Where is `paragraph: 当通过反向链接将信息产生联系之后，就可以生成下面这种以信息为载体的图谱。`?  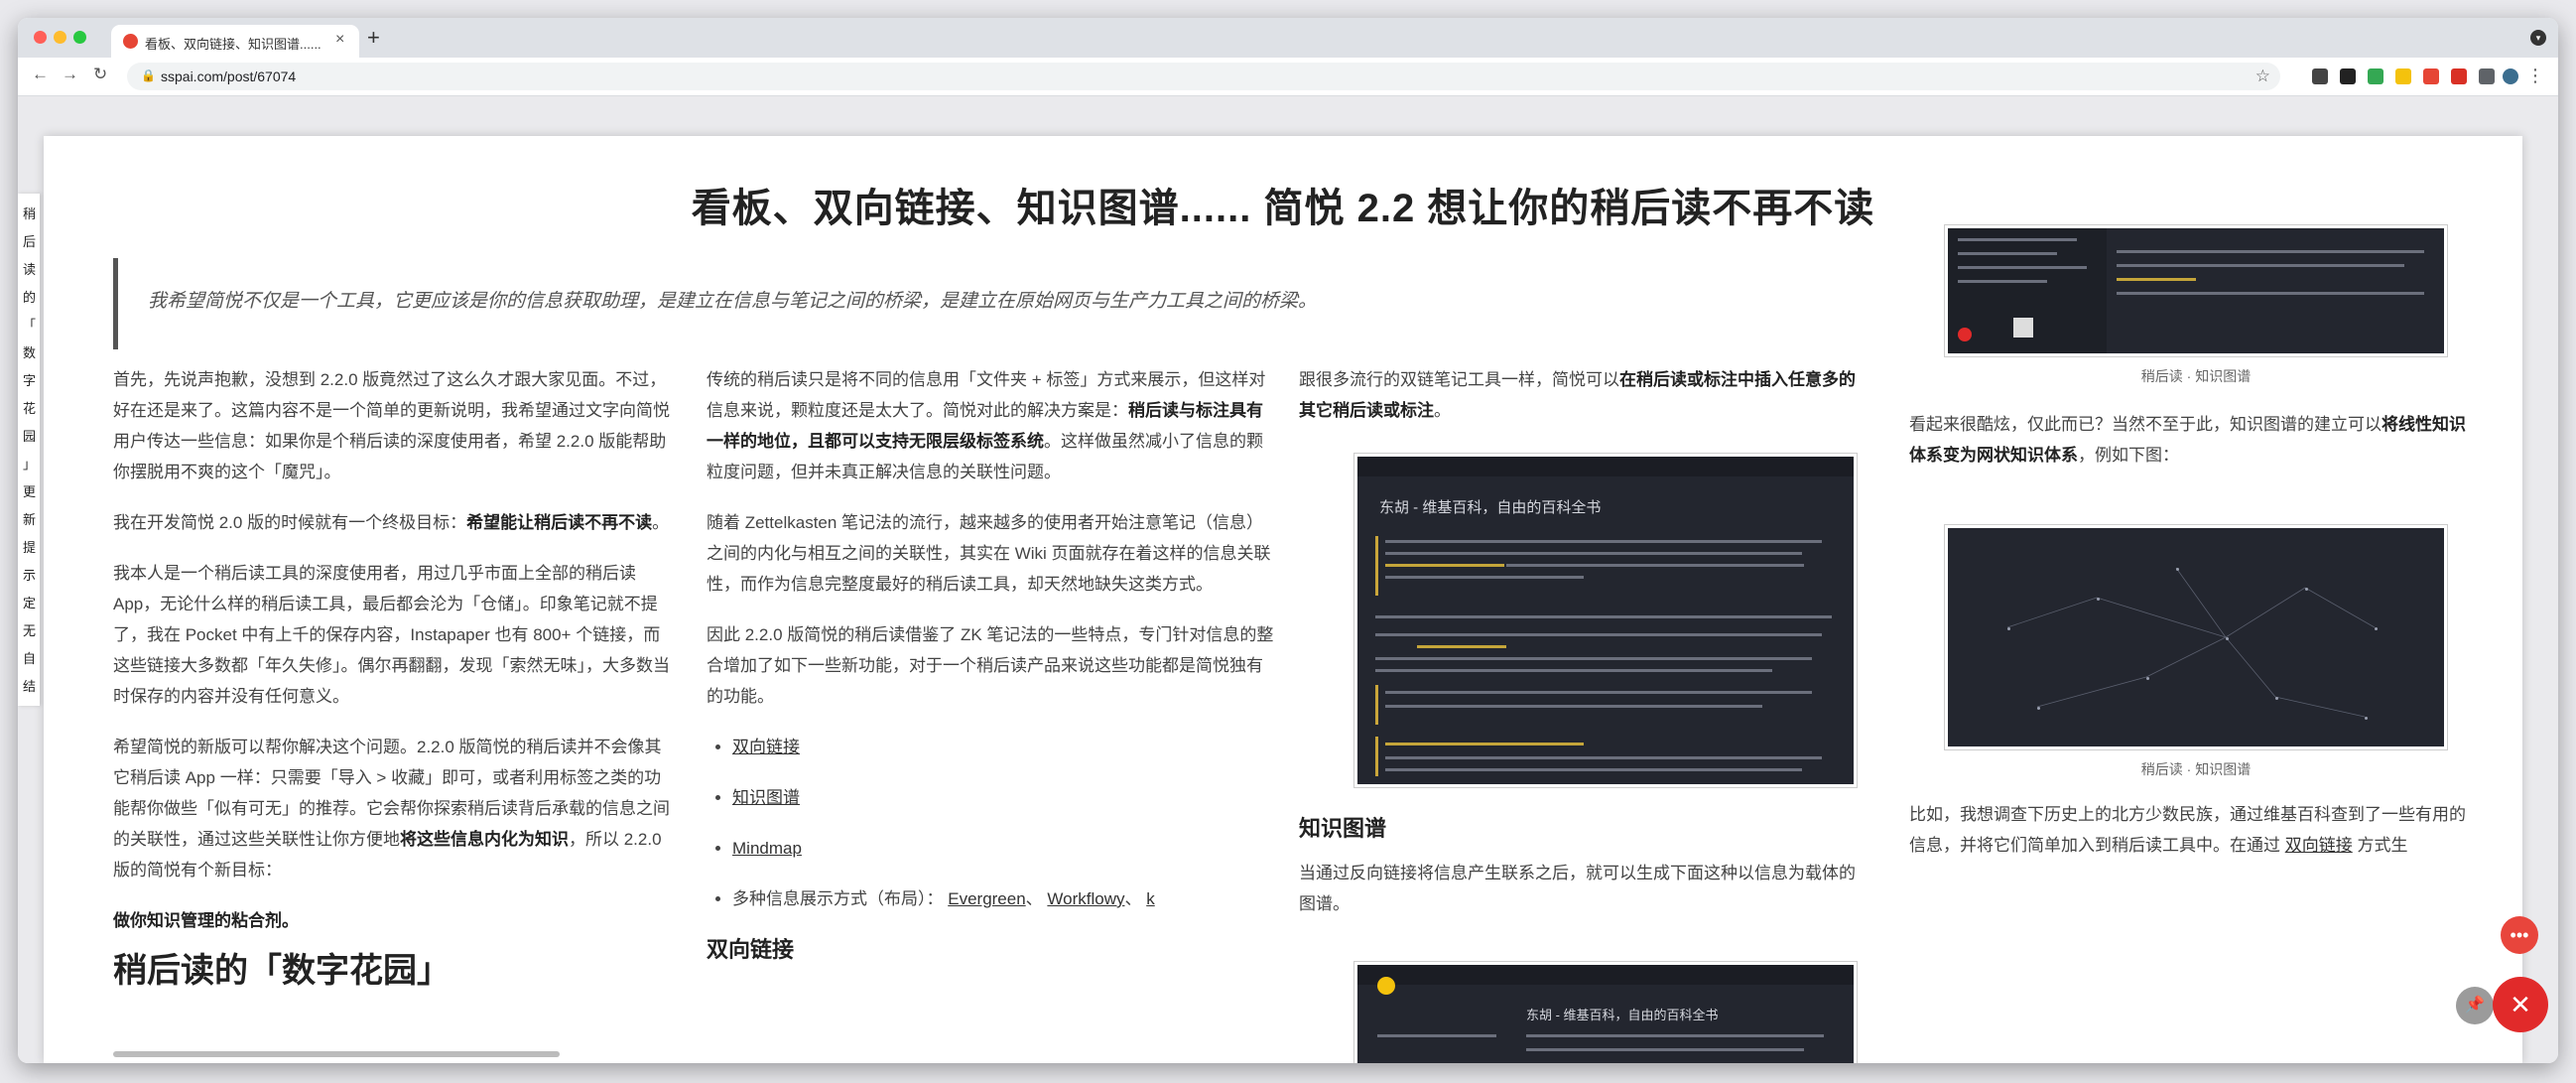 paragraph: 当通过反向链接将信息产生联系之后，就可以生成下面这种以信息为载体的图谱。 is located at coordinates (1577, 888).